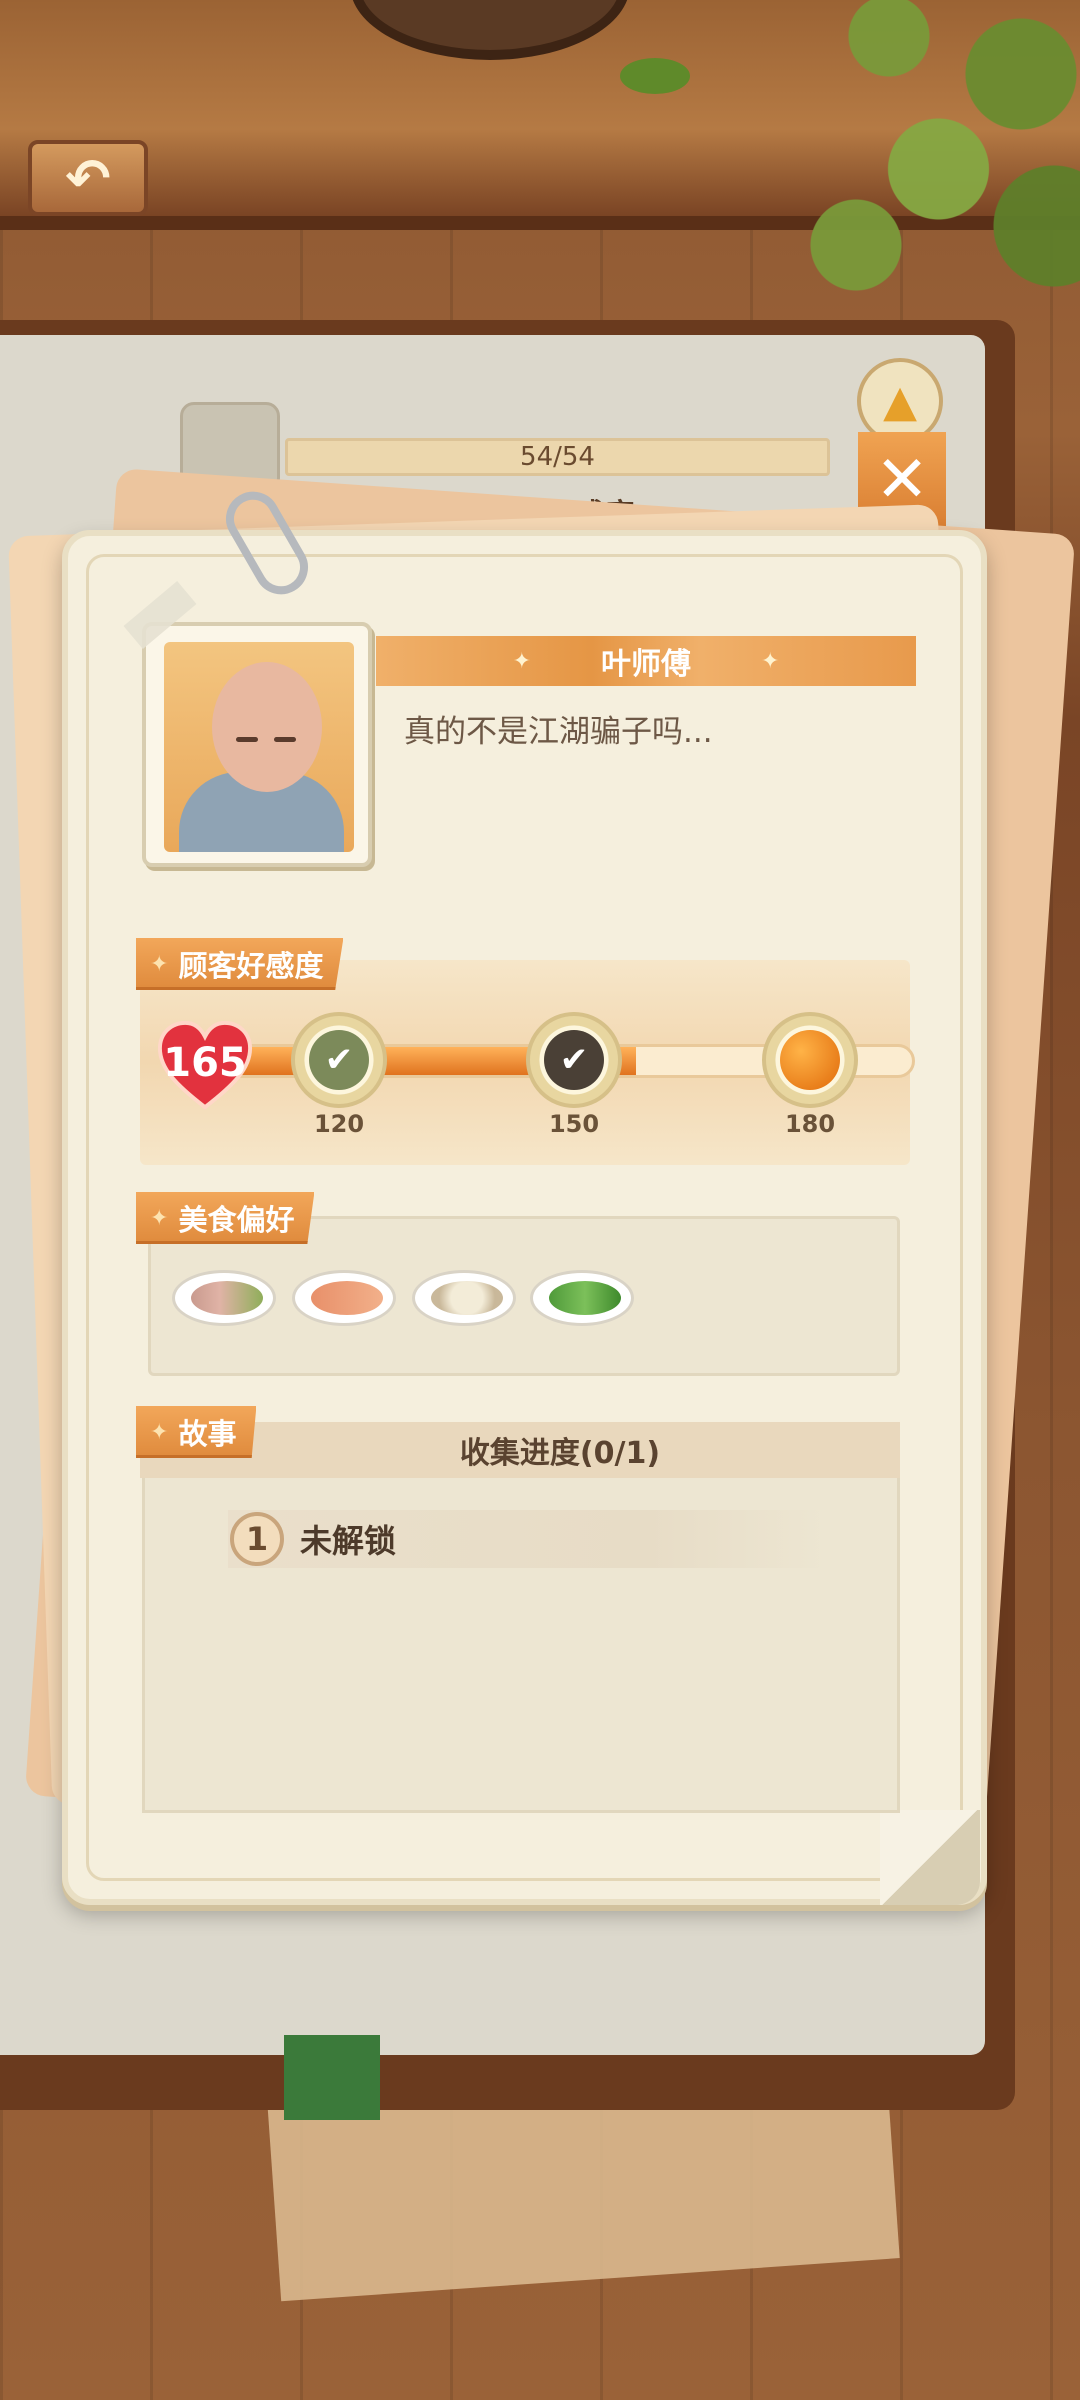  What do you see at coordinates (205, 1063) in the screenshot?
I see `favor-current-value: 165` at bounding box center [205, 1063].